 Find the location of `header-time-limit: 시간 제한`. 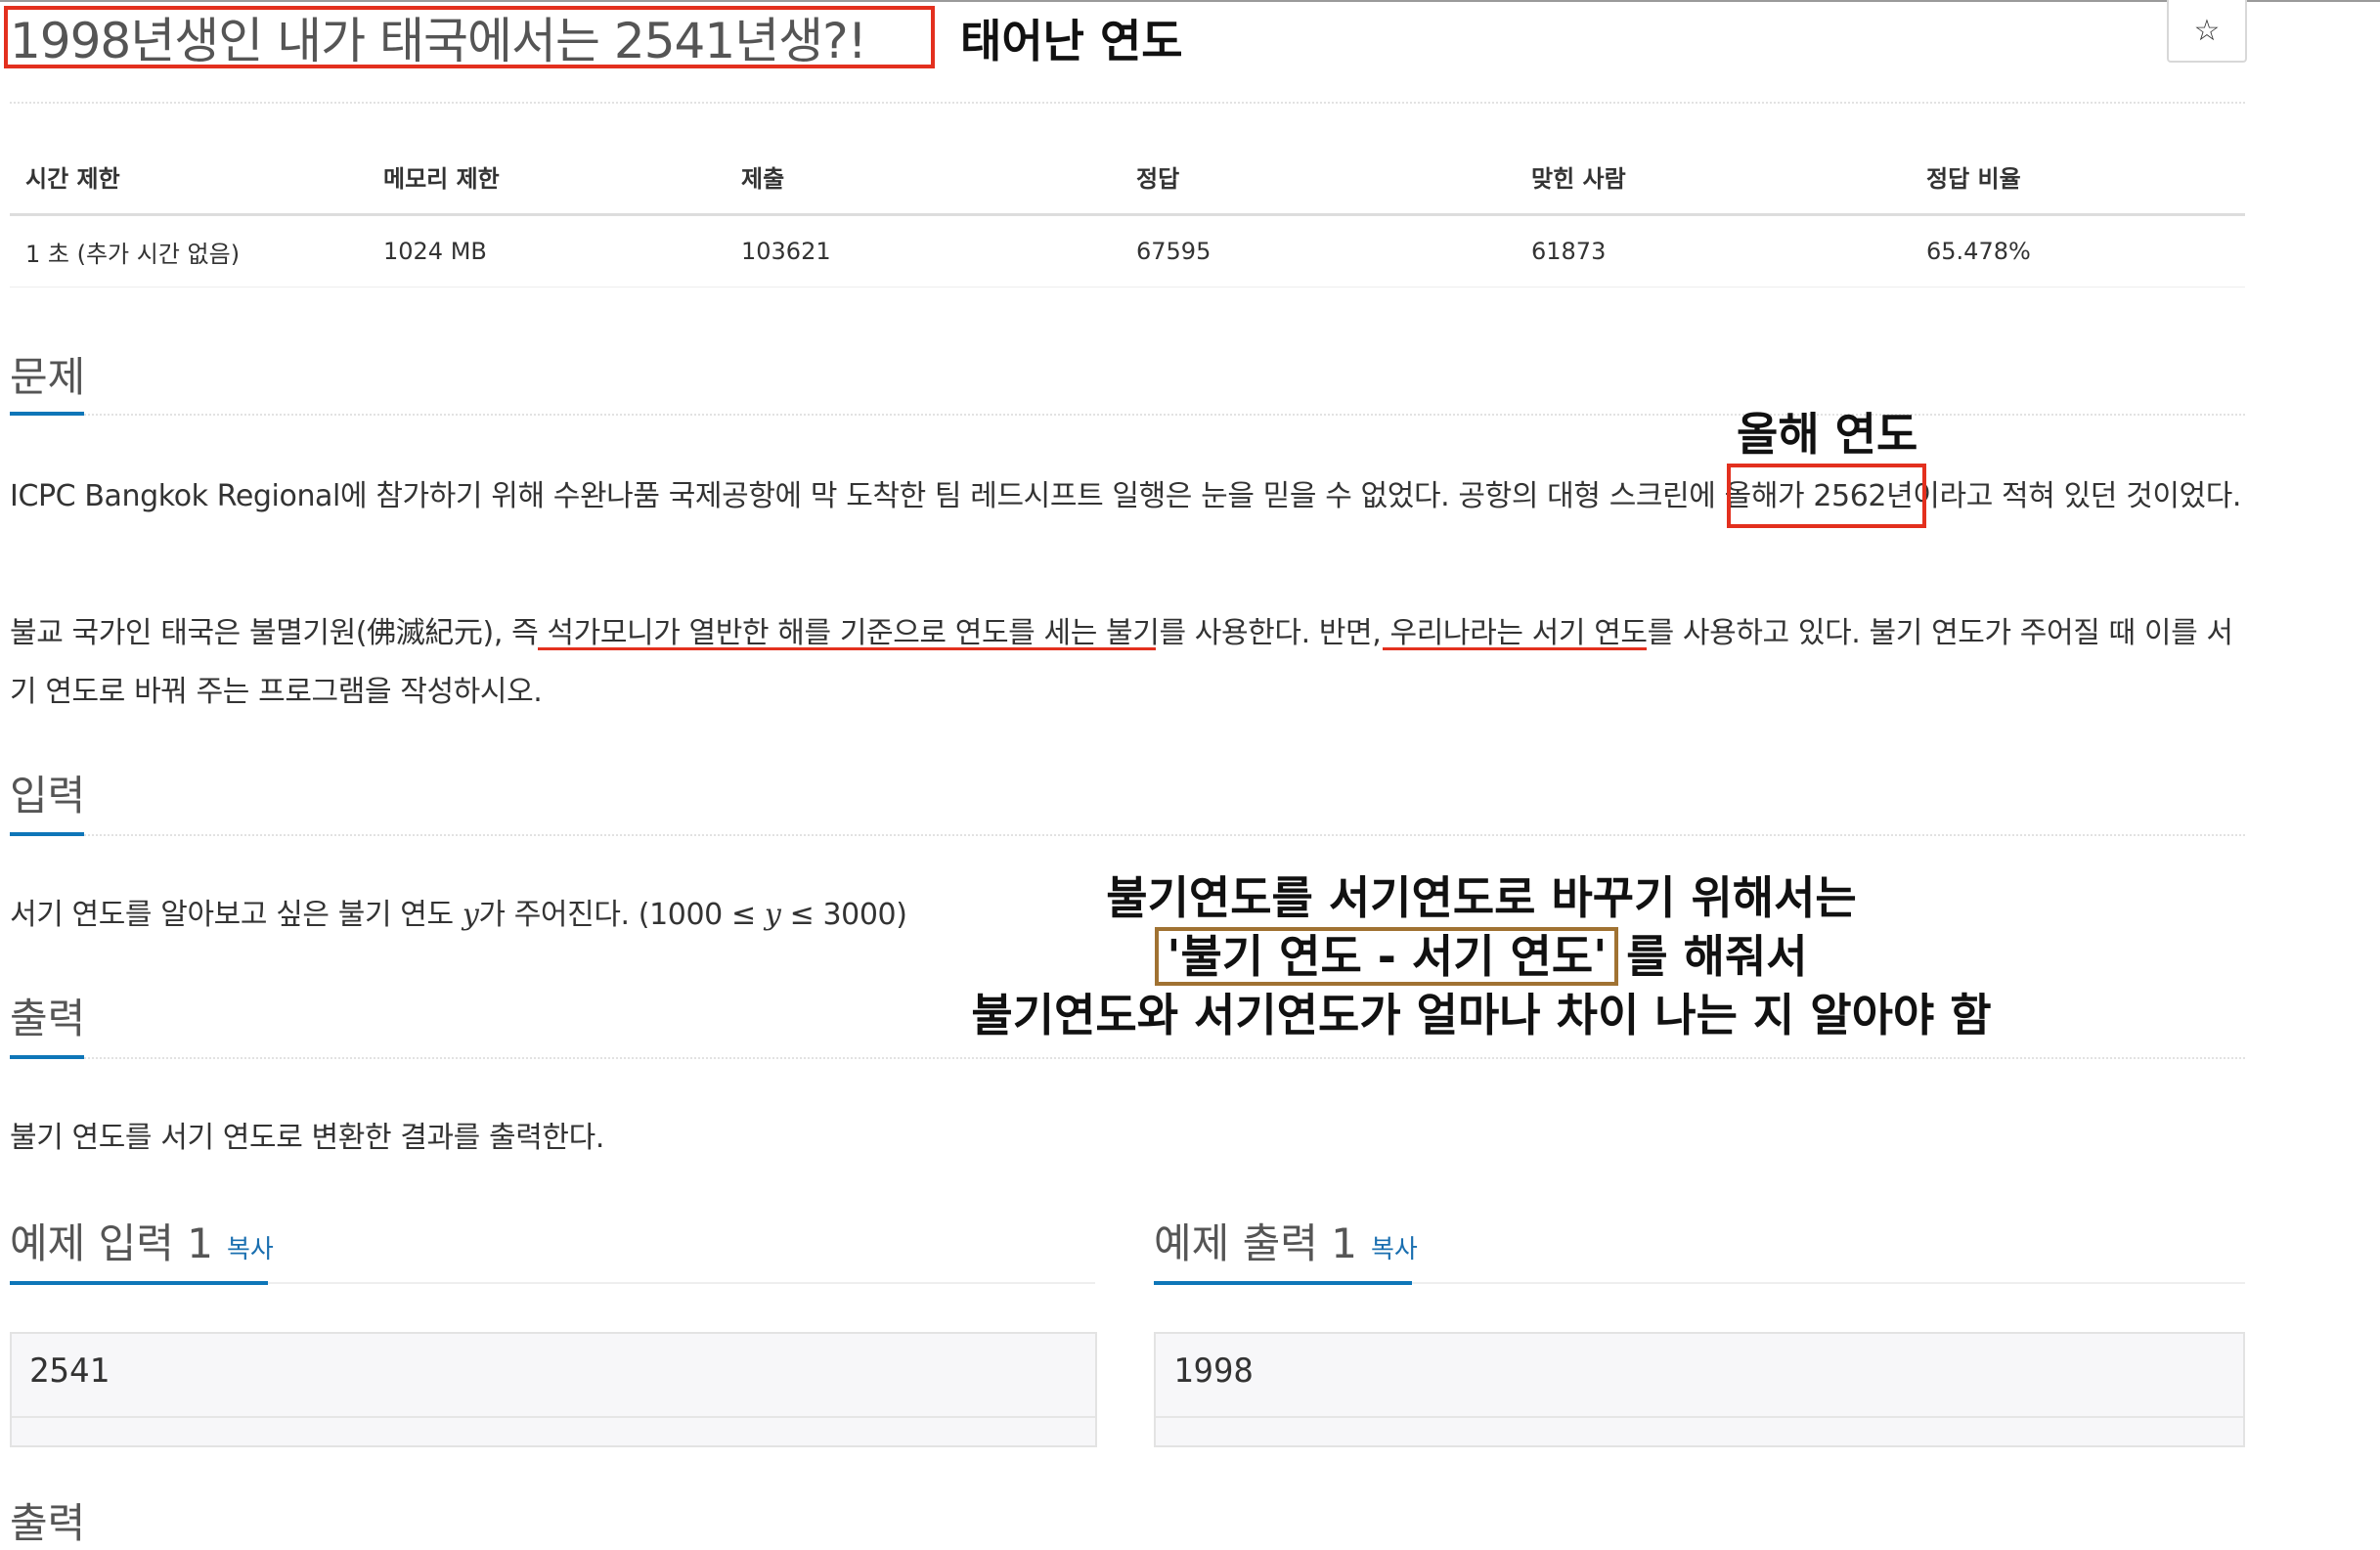

header-time-limit: 시간 제한 is located at coordinates (189, 177).